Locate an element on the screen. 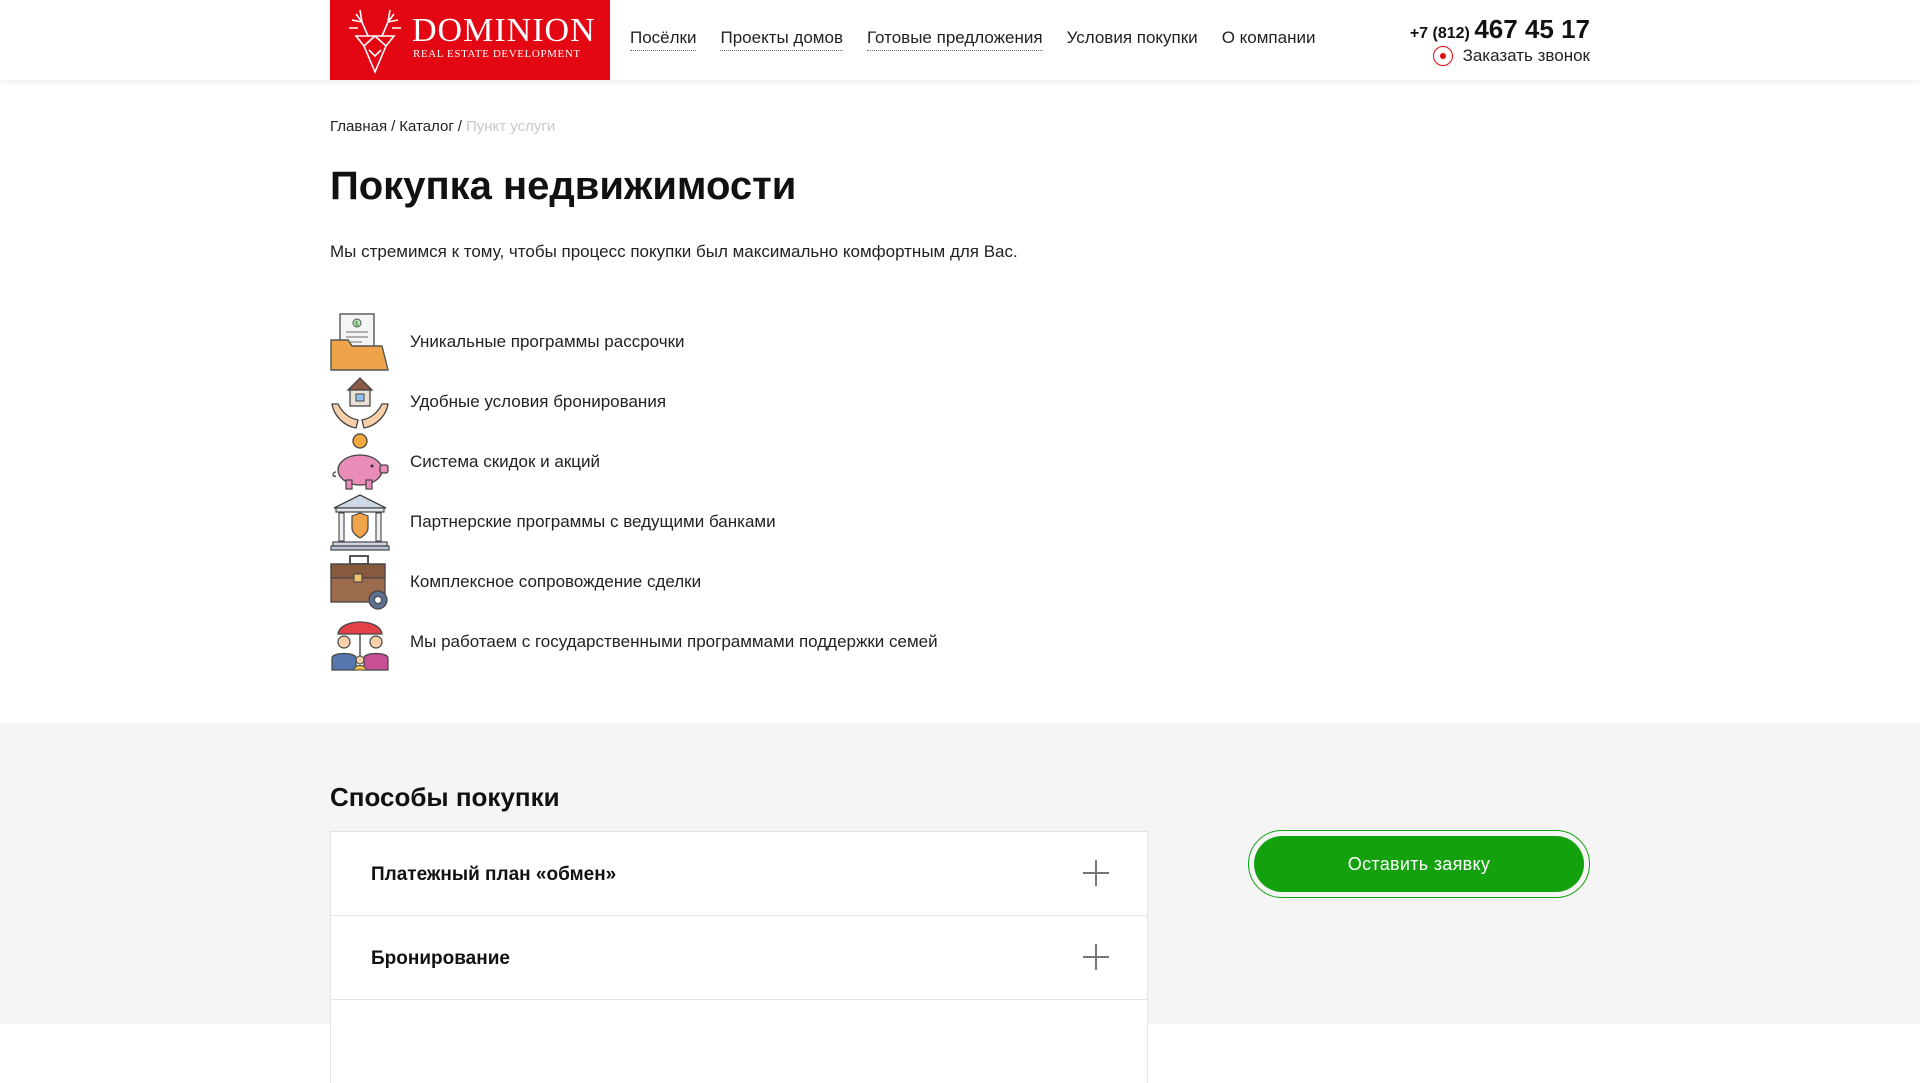 This screenshot has height=1083, width=1920. deer-logo-icon is located at coordinates (375, 41).